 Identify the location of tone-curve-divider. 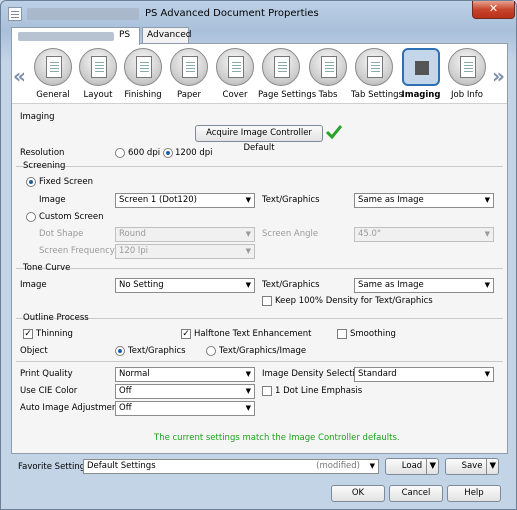
(259, 268).